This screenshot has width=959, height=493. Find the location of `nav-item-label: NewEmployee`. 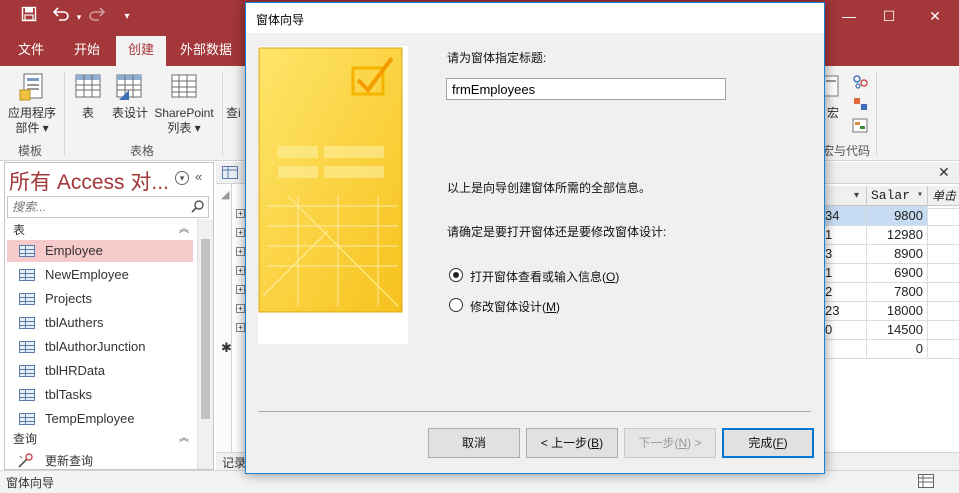

nav-item-label: NewEmployee is located at coordinates (87, 274).